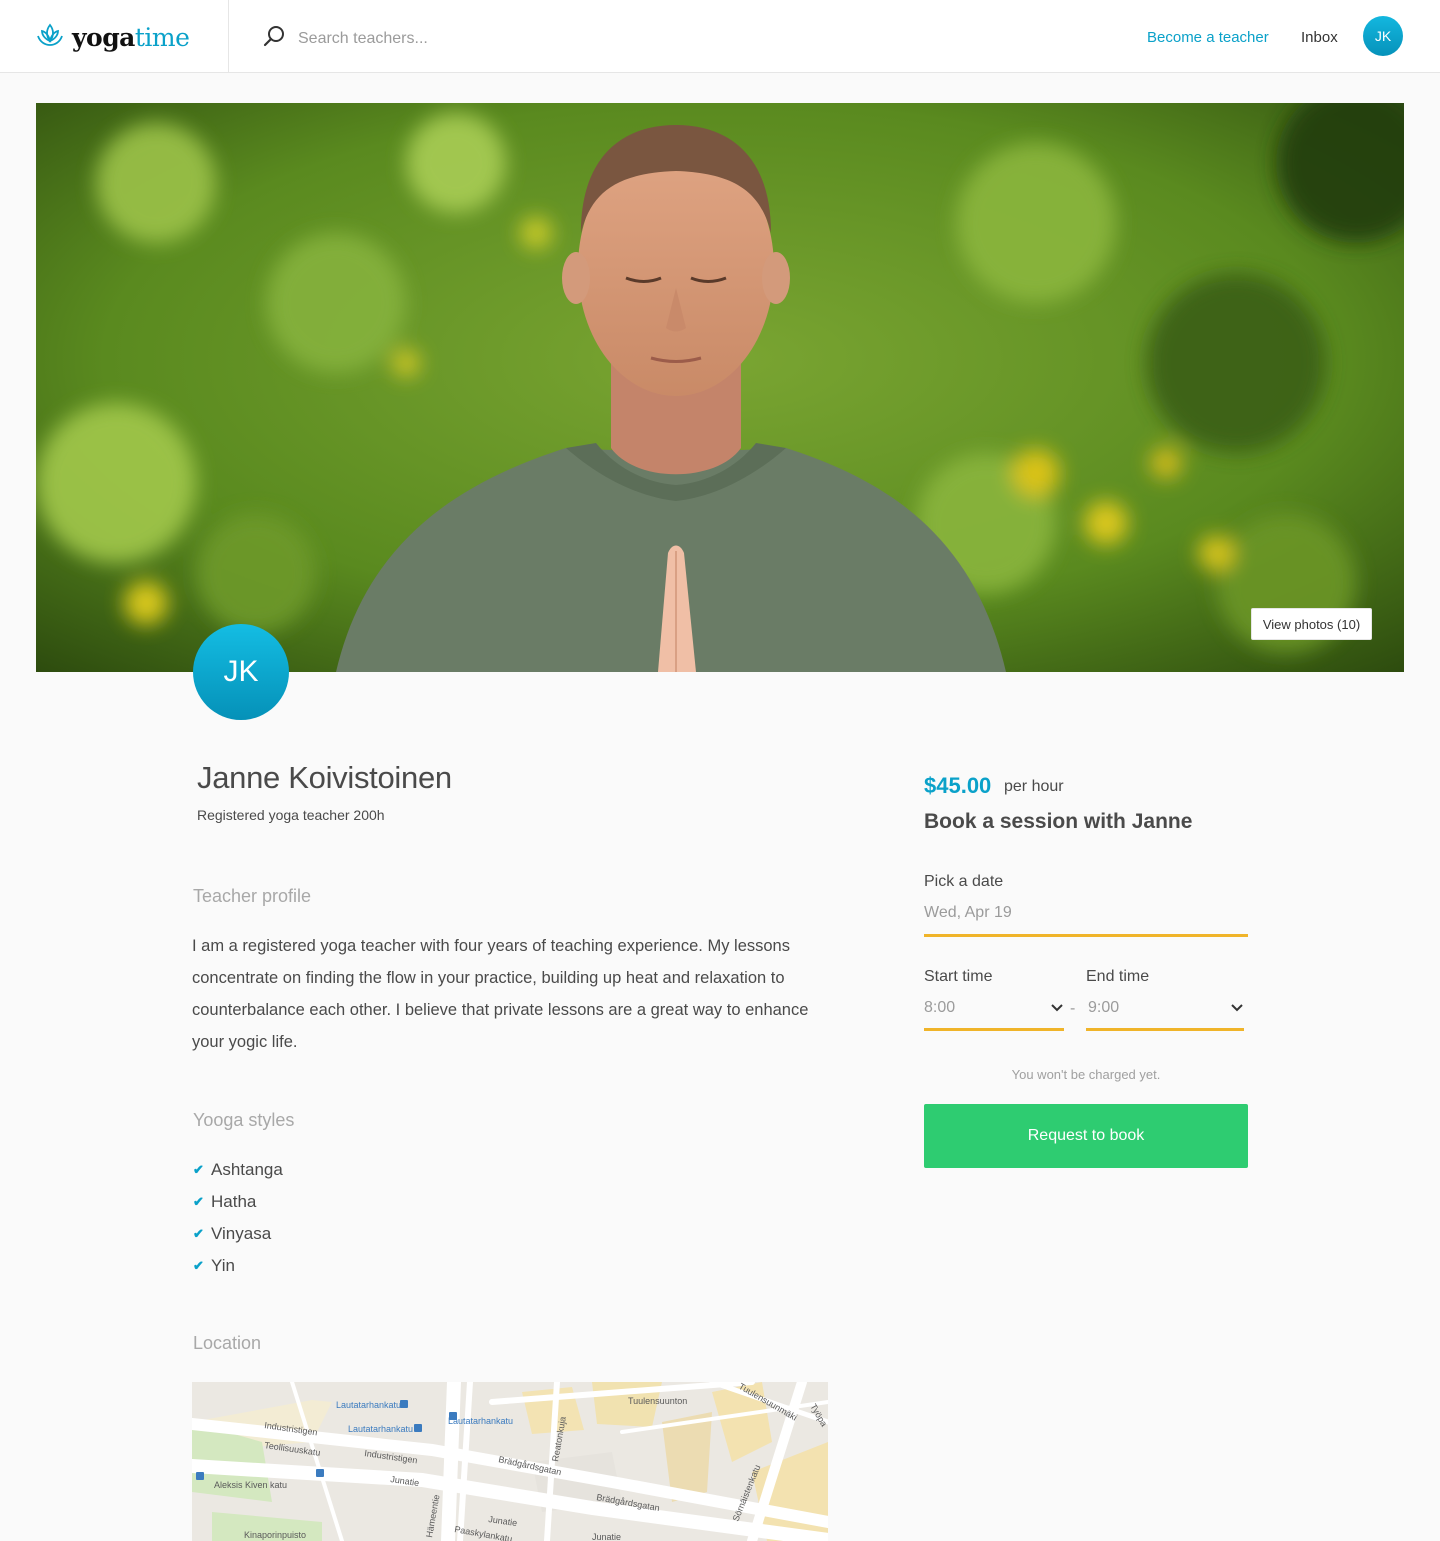  I want to click on style-label: Vinyasa, so click(241, 1233).